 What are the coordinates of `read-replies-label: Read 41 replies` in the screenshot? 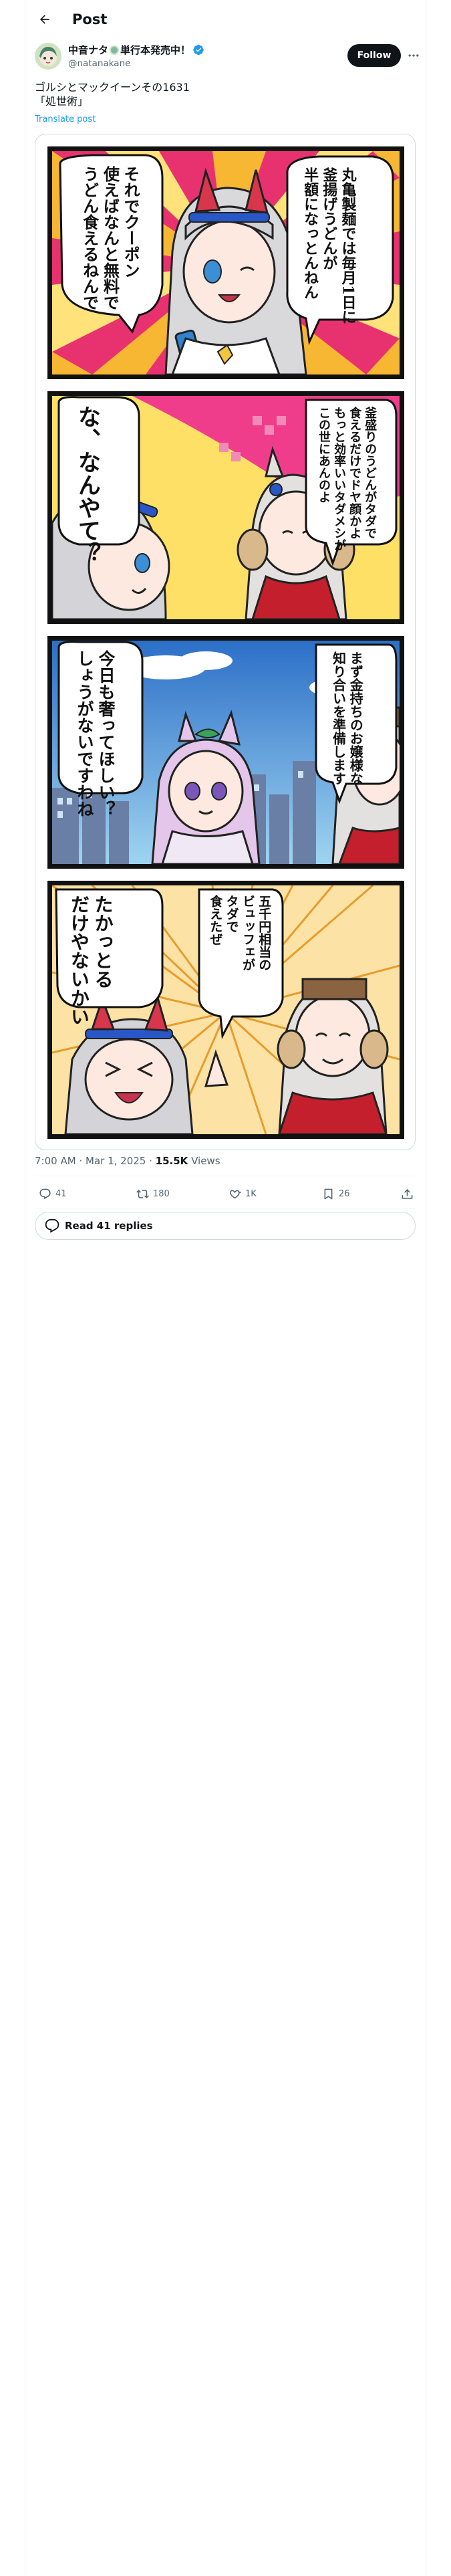 It's located at (109, 1226).